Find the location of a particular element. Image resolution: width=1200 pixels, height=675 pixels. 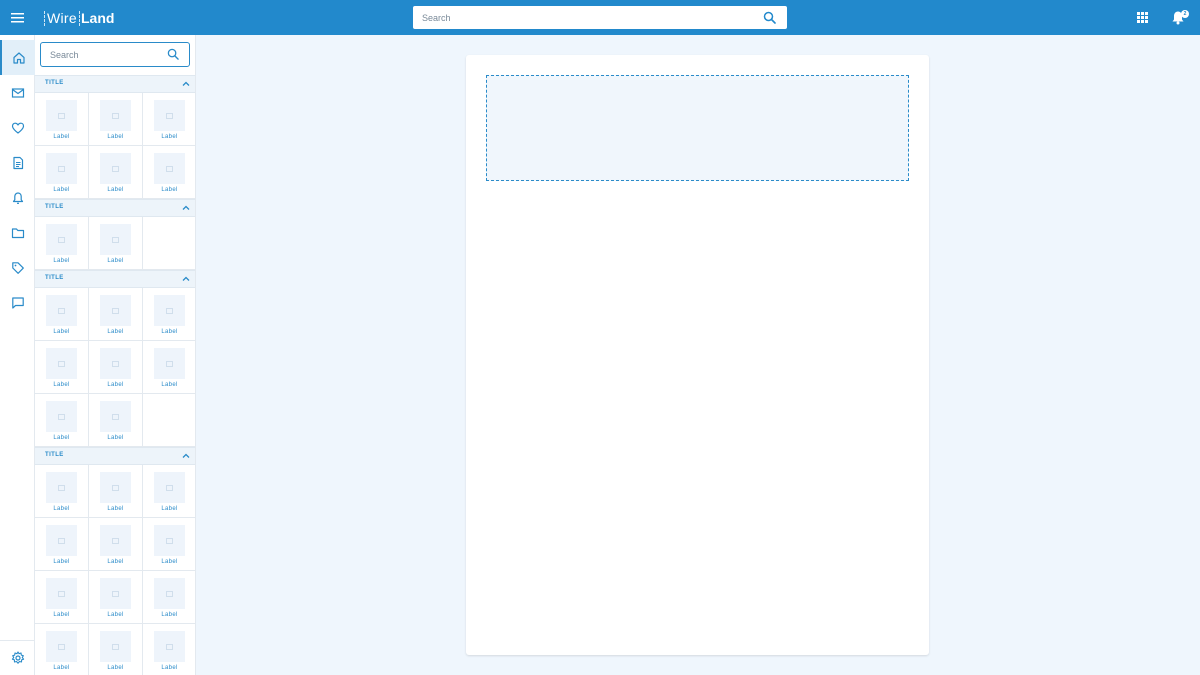

top-bar: Wire Land 2 is located at coordinates (600, 17).